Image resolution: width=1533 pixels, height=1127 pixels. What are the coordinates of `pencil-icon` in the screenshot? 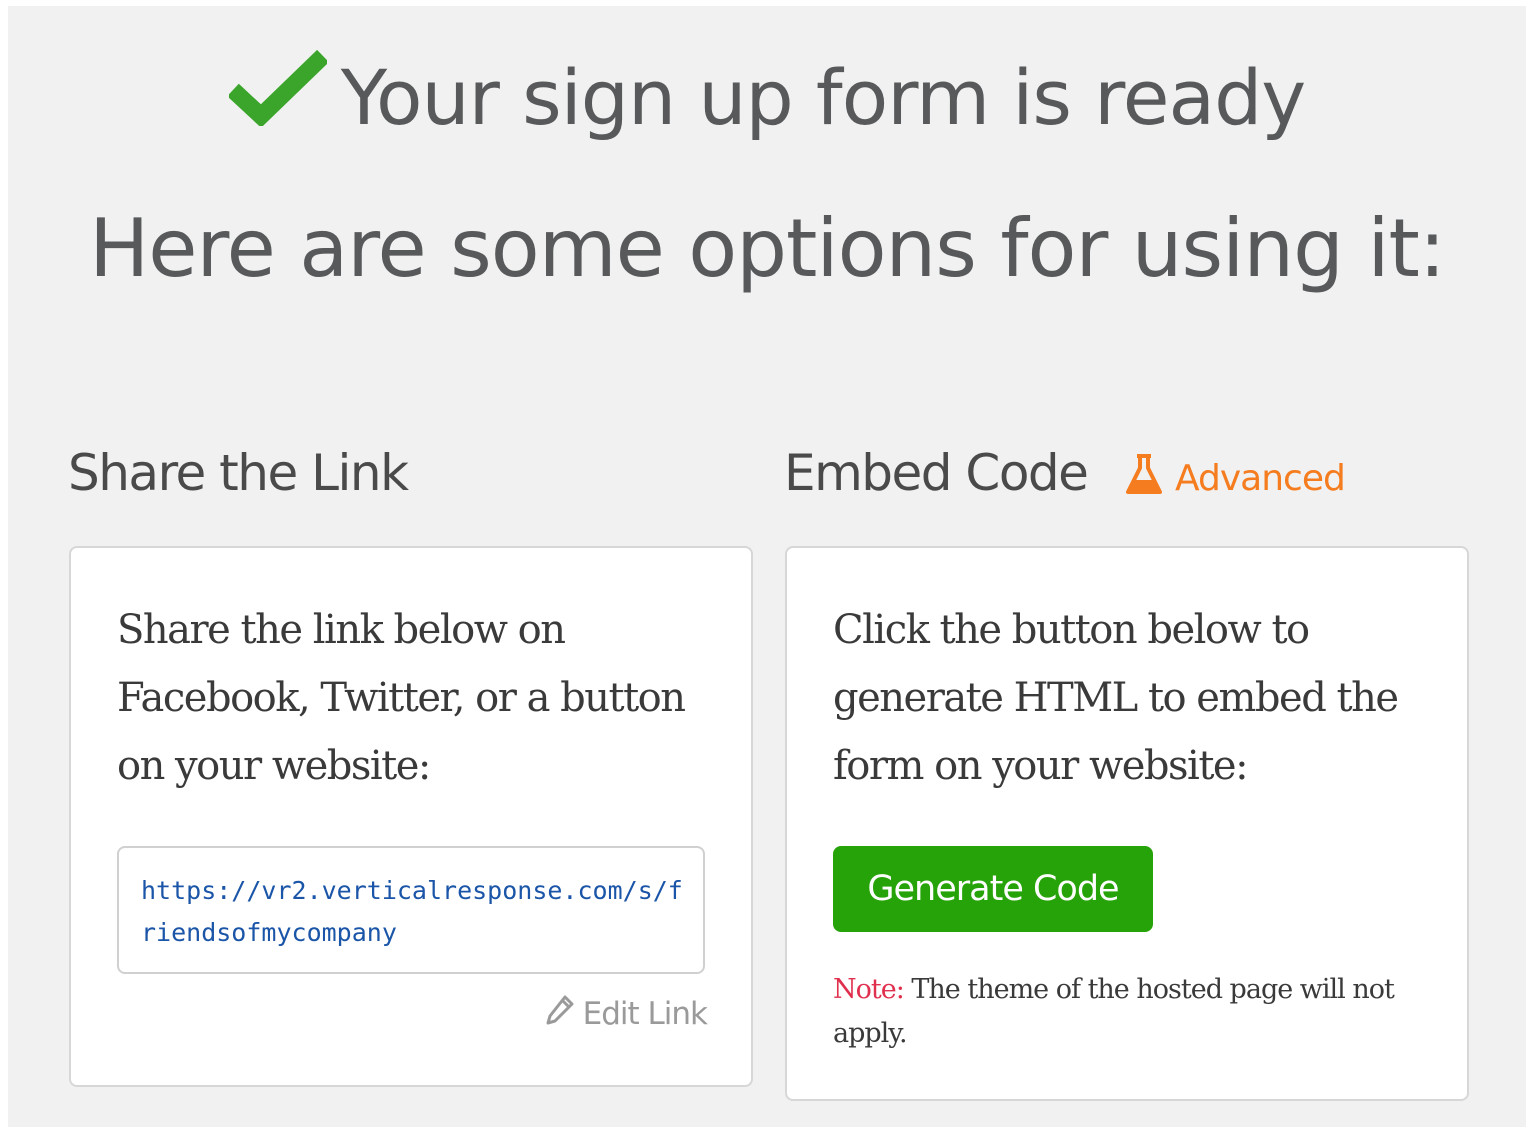 It's located at (560, 1014).